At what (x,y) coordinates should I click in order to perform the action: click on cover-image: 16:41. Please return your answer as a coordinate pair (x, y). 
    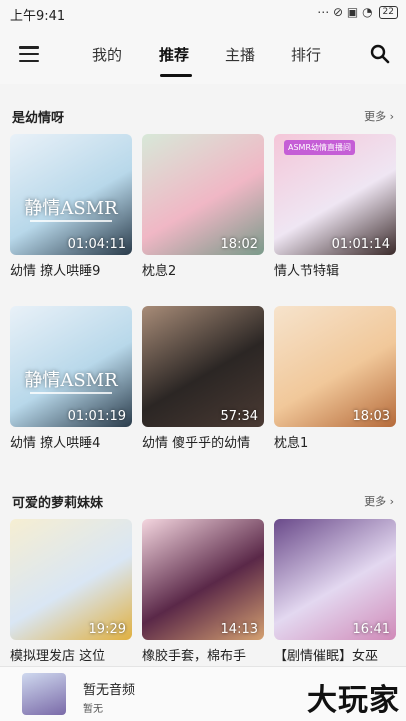
    Looking at the image, I should click on (335, 579).